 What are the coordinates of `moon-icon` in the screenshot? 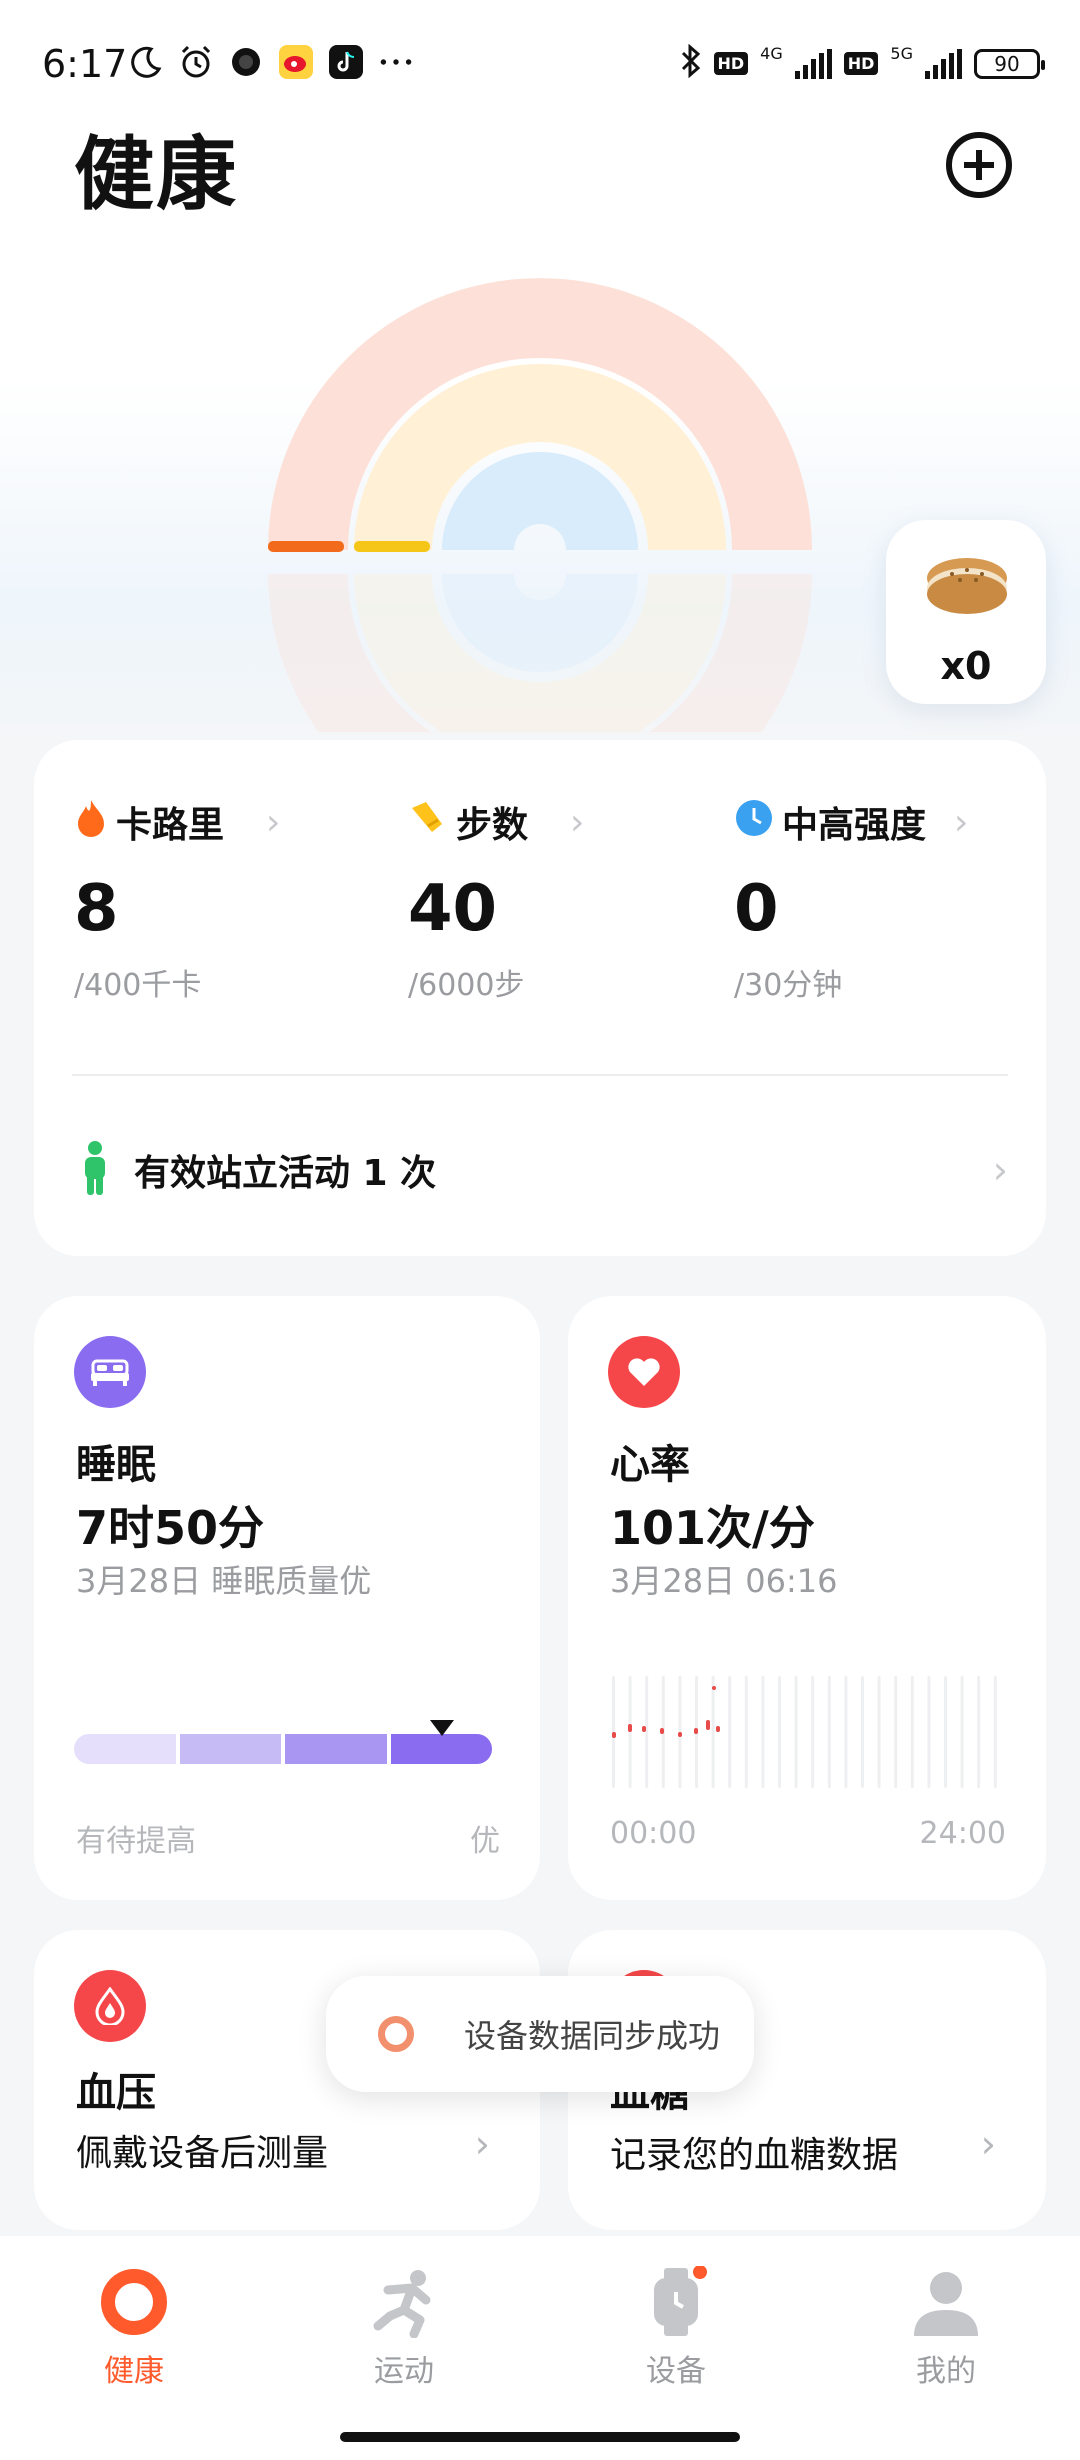 It's located at (146, 62).